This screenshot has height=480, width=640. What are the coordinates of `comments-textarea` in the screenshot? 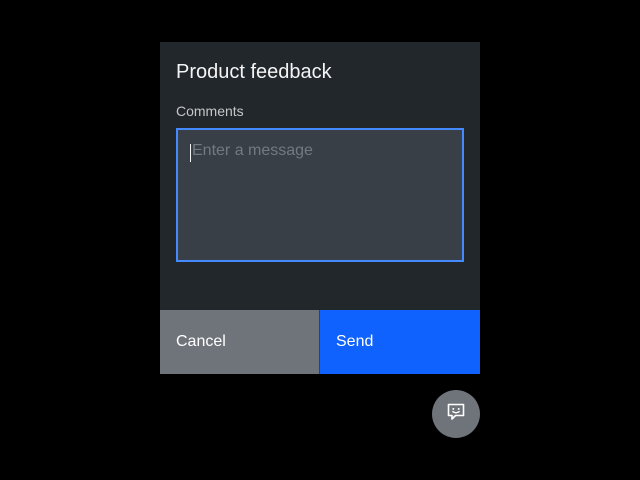 It's located at (320, 195).